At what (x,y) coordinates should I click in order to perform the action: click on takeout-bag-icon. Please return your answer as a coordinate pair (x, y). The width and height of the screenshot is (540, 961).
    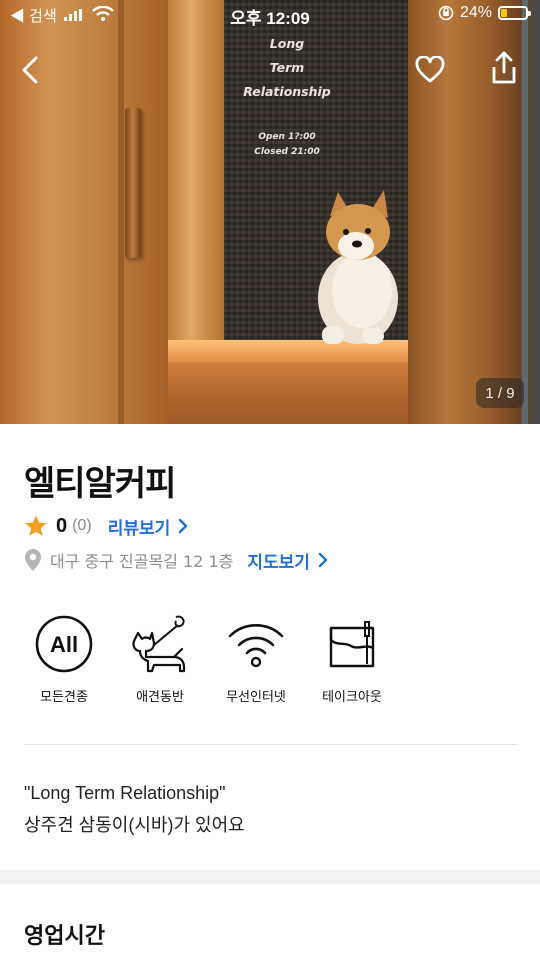
    Looking at the image, I should click on (352, 644).